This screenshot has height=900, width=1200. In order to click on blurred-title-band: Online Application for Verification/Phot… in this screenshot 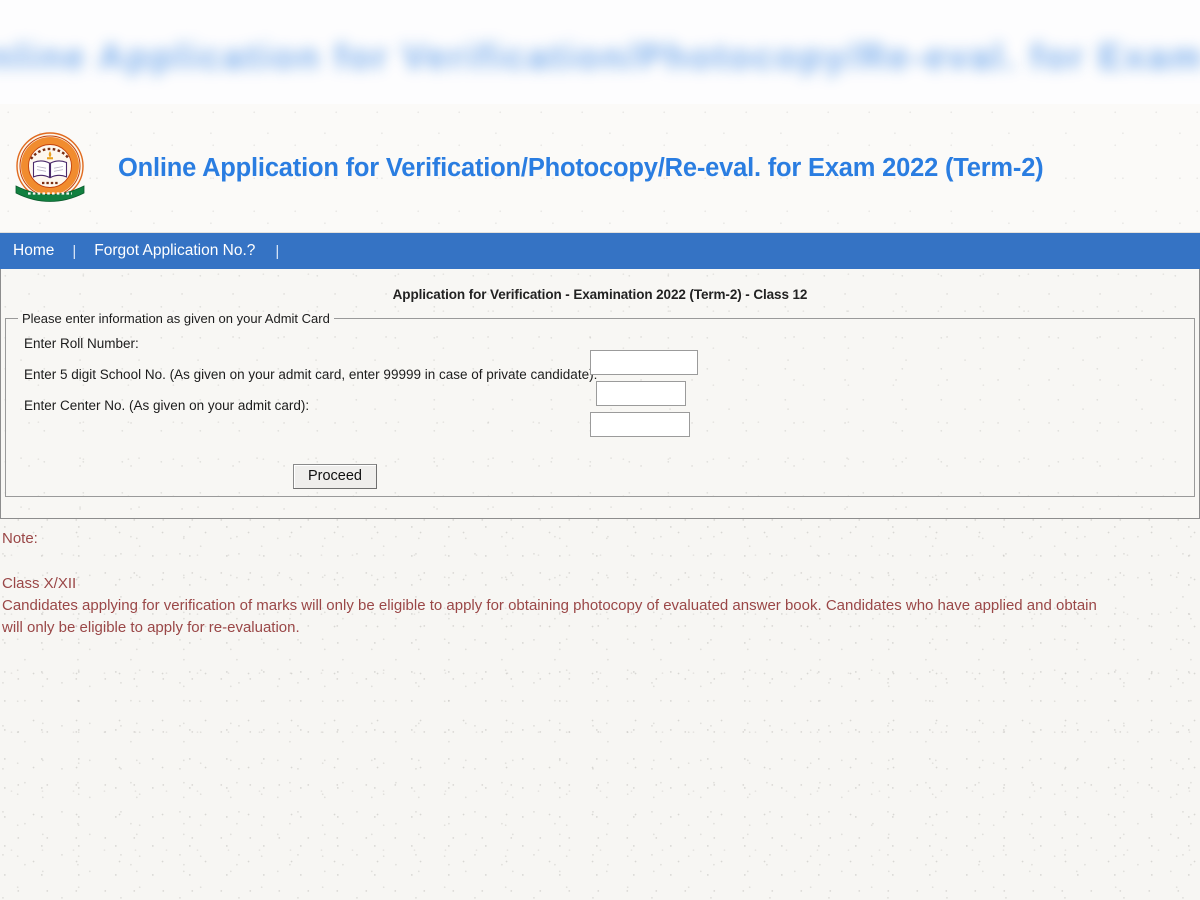, I will do `click(600, 52)`.